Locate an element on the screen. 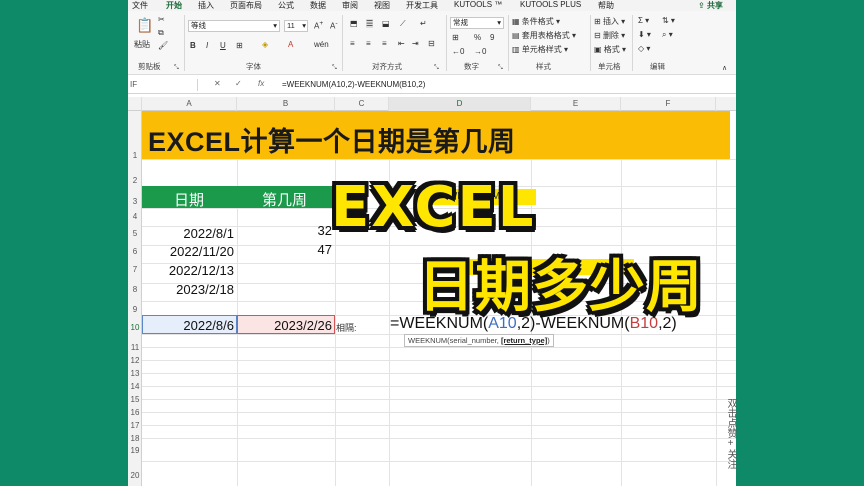 The height and width of the screenshot is (486, 864). row-17-header: 17 is located at coordinates (135, 425).